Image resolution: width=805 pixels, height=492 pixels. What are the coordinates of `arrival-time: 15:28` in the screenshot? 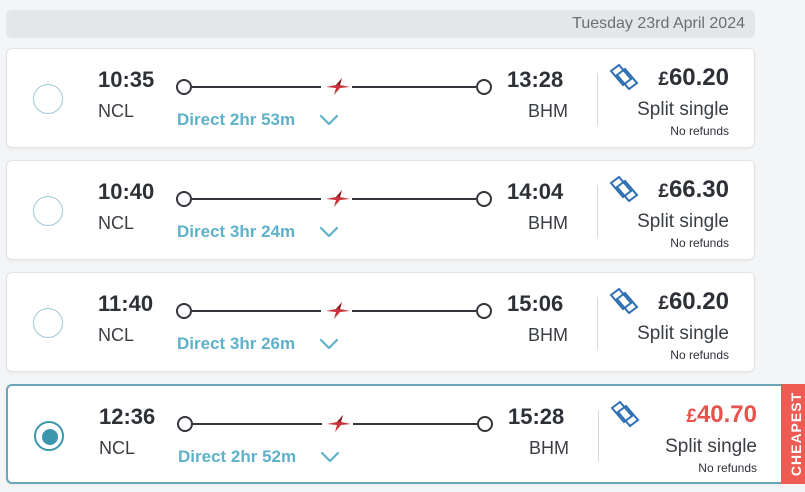 It's located at (536, 416).